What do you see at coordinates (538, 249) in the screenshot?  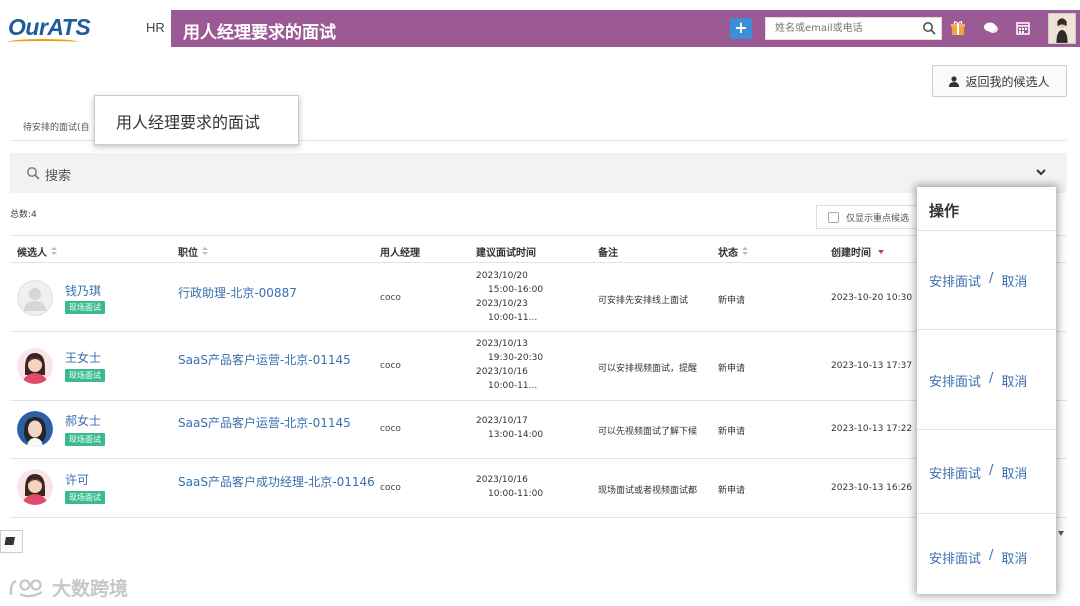 I see `table-header: 候选人 职位 用人经理 建议面试时间 备注 状态 创建时间` at bounding box center [538, 249].